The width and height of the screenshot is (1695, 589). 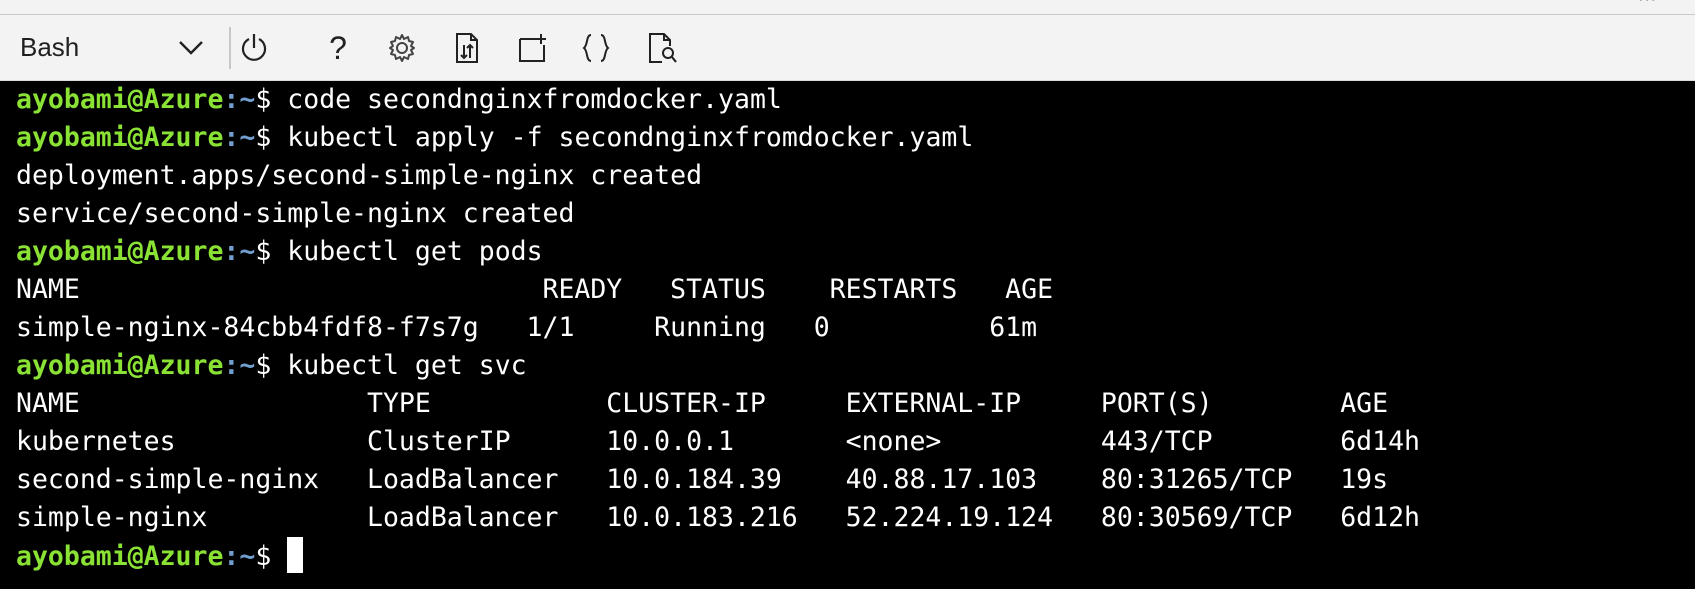 I want to click on help-icon: ?, so click(x=338, y=47).